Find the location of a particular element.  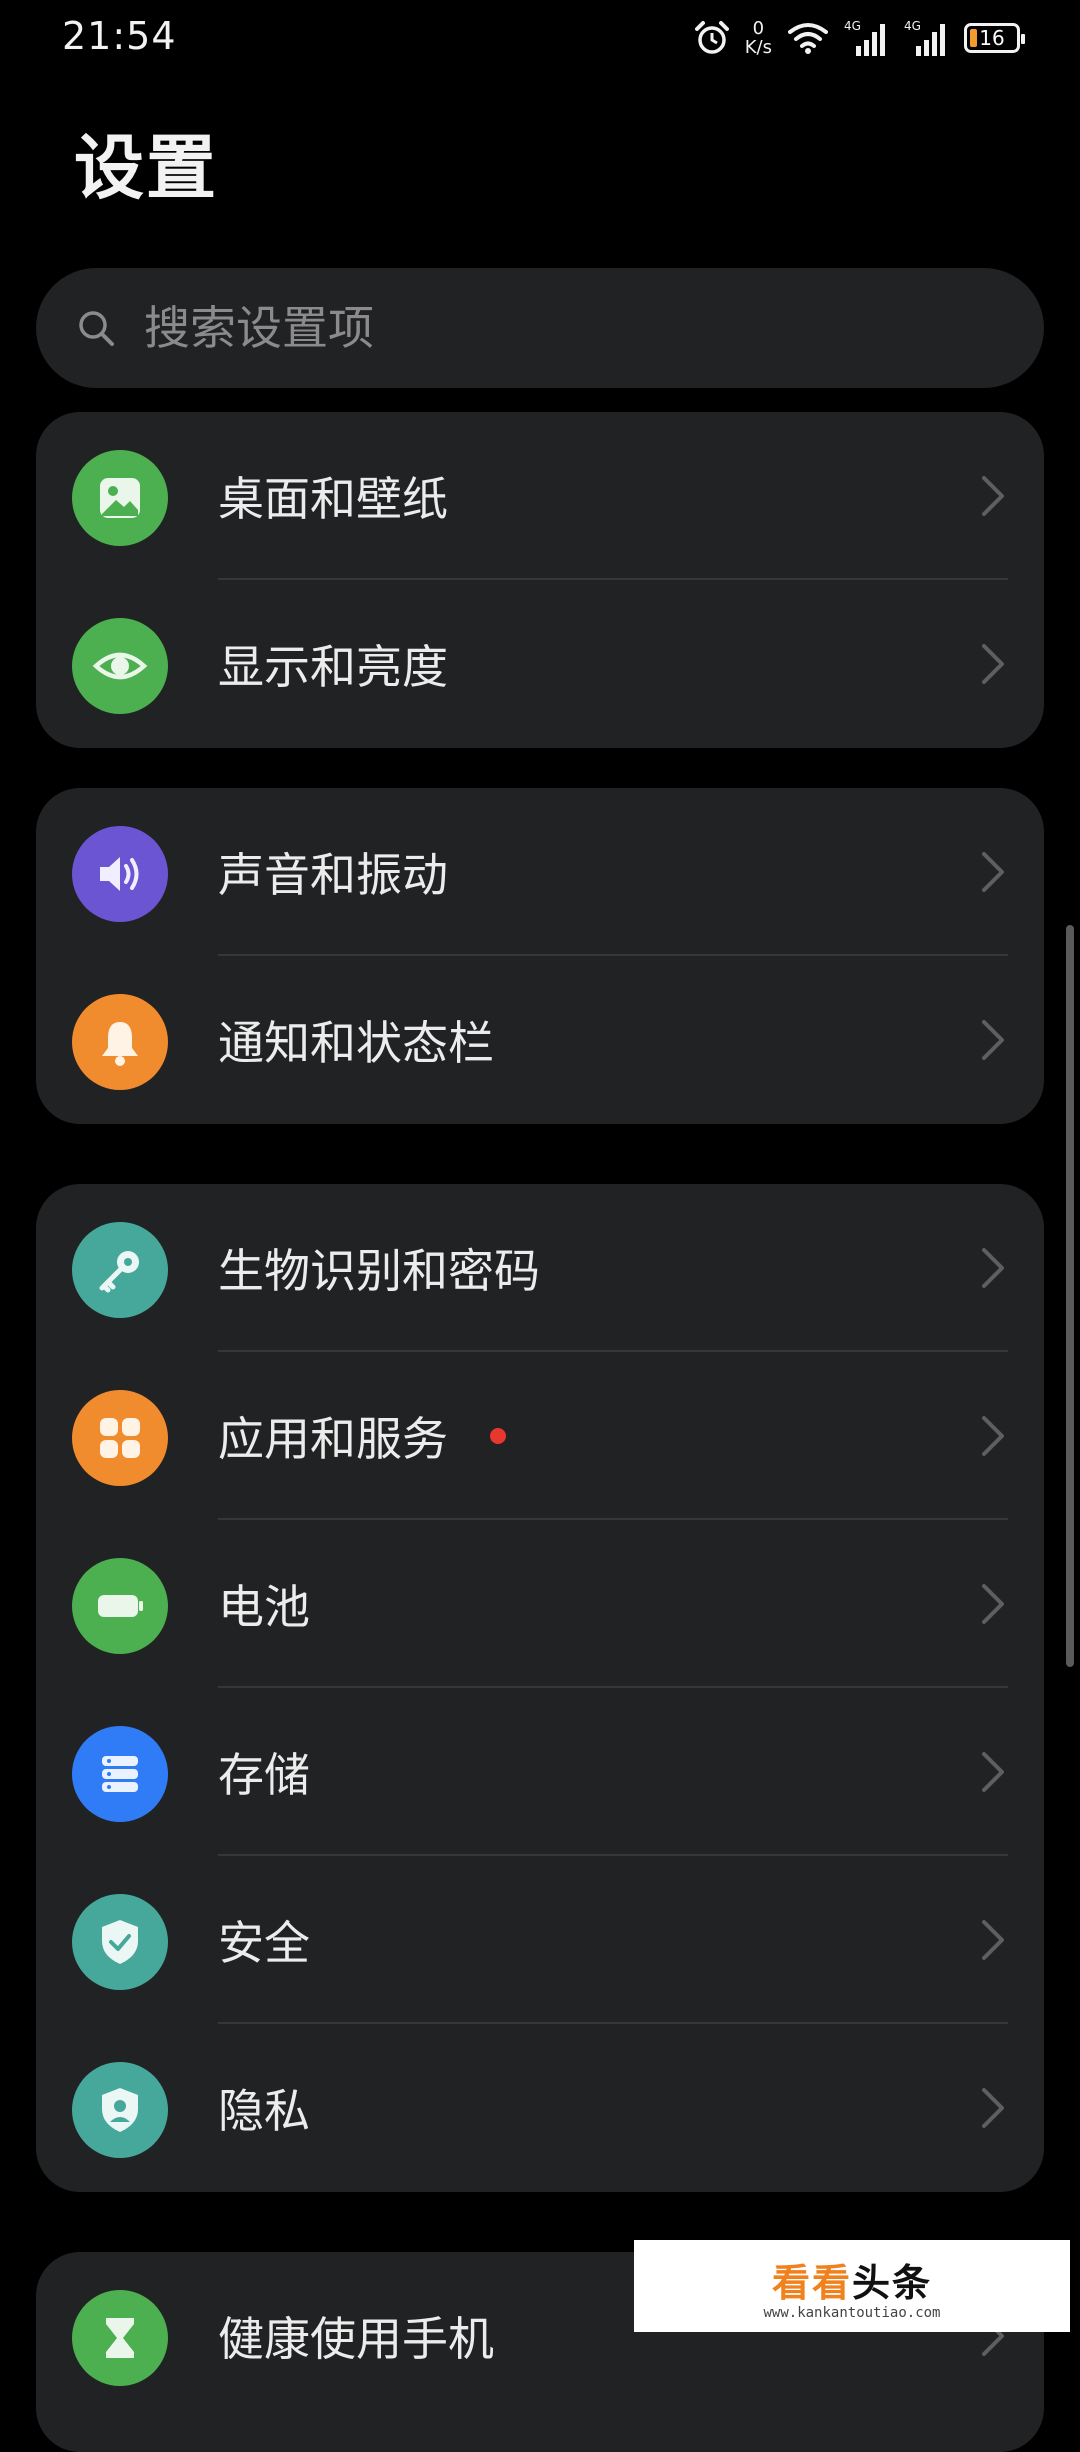

settings-item-notifications: 通知和状态栏 is located at coordinates (540, 1040).